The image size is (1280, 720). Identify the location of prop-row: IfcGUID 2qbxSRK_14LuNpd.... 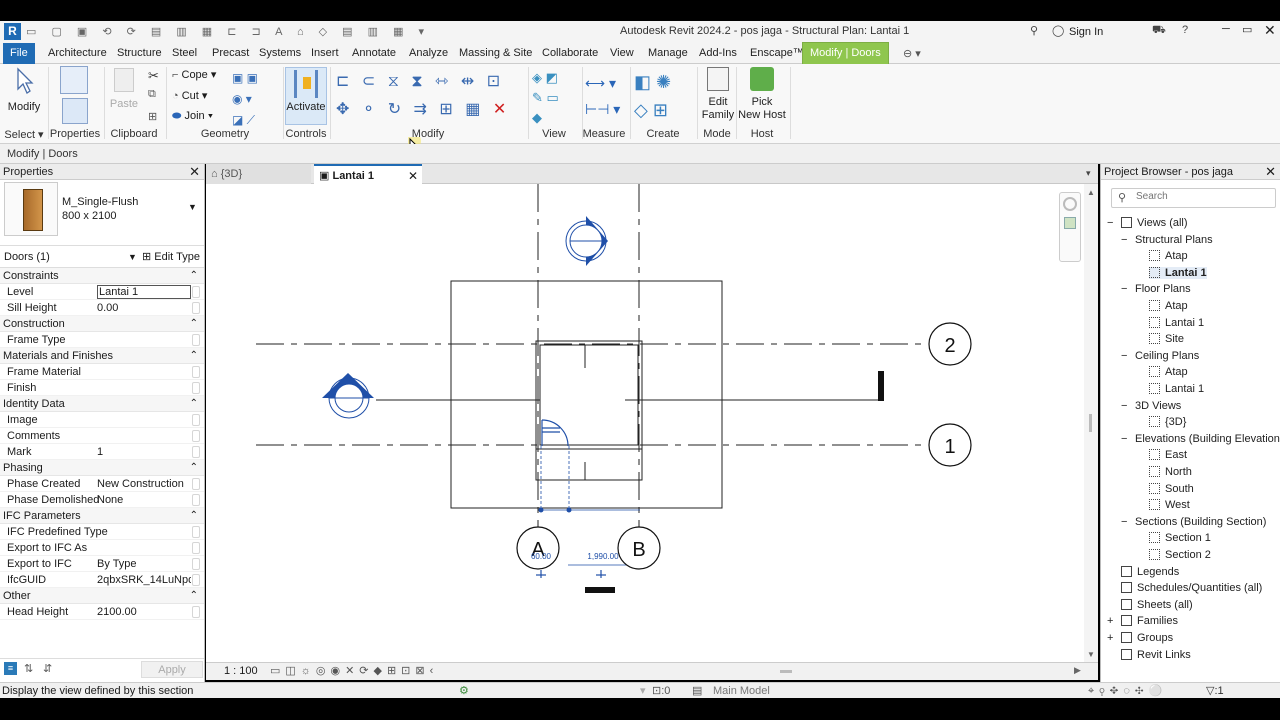
(102, 580).